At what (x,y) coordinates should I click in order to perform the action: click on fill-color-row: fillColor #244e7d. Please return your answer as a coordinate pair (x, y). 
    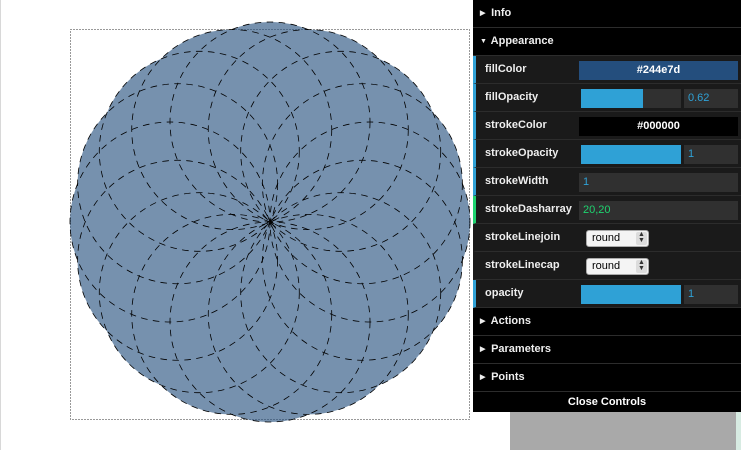
    Looking at the image, I should click on (607, 70).